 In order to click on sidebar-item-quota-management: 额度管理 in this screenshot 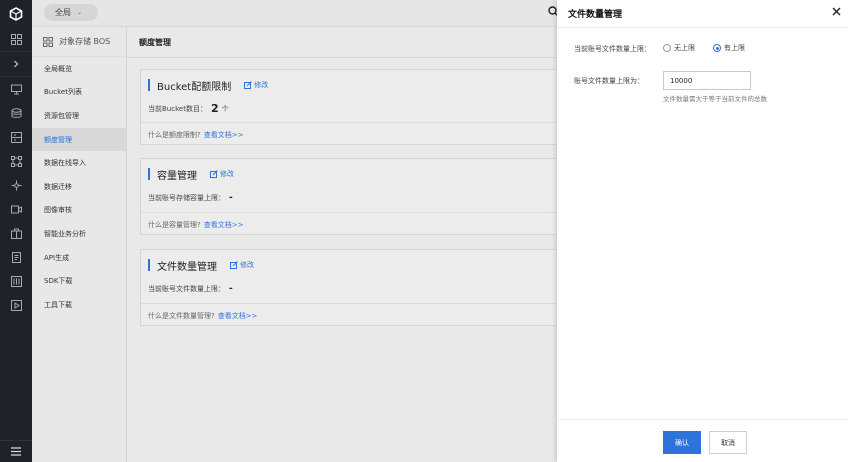, I will do `click(79, 139)`.